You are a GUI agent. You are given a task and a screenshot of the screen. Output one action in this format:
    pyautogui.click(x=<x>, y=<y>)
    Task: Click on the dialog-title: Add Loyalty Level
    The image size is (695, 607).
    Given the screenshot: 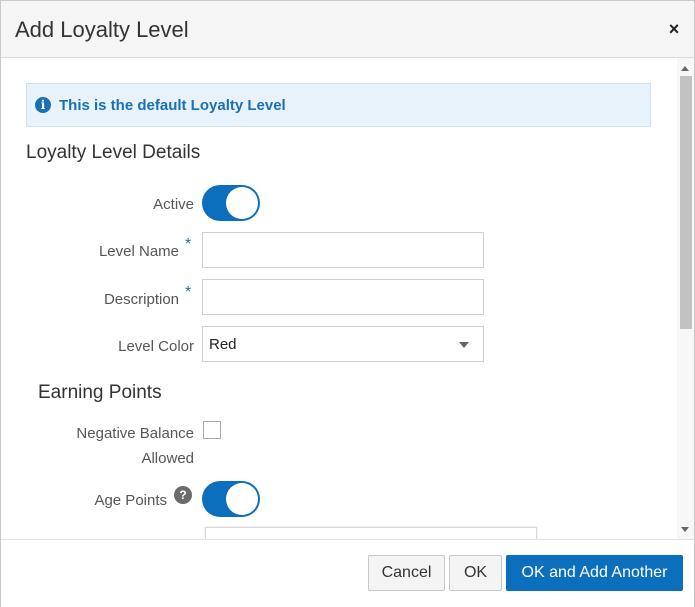 What is the action you would take?
    pyautogui.click(x=102, y=29)
    